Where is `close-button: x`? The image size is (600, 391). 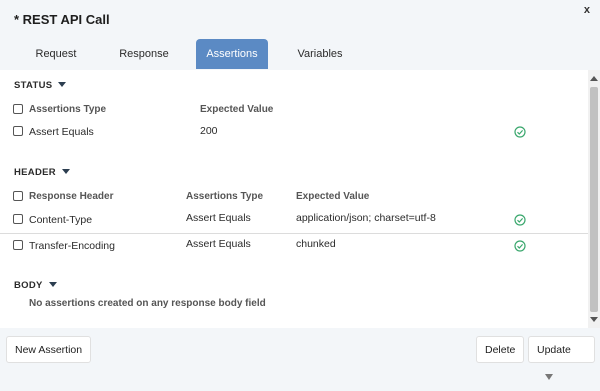 close-button: x is located at coordinates (587, 10).